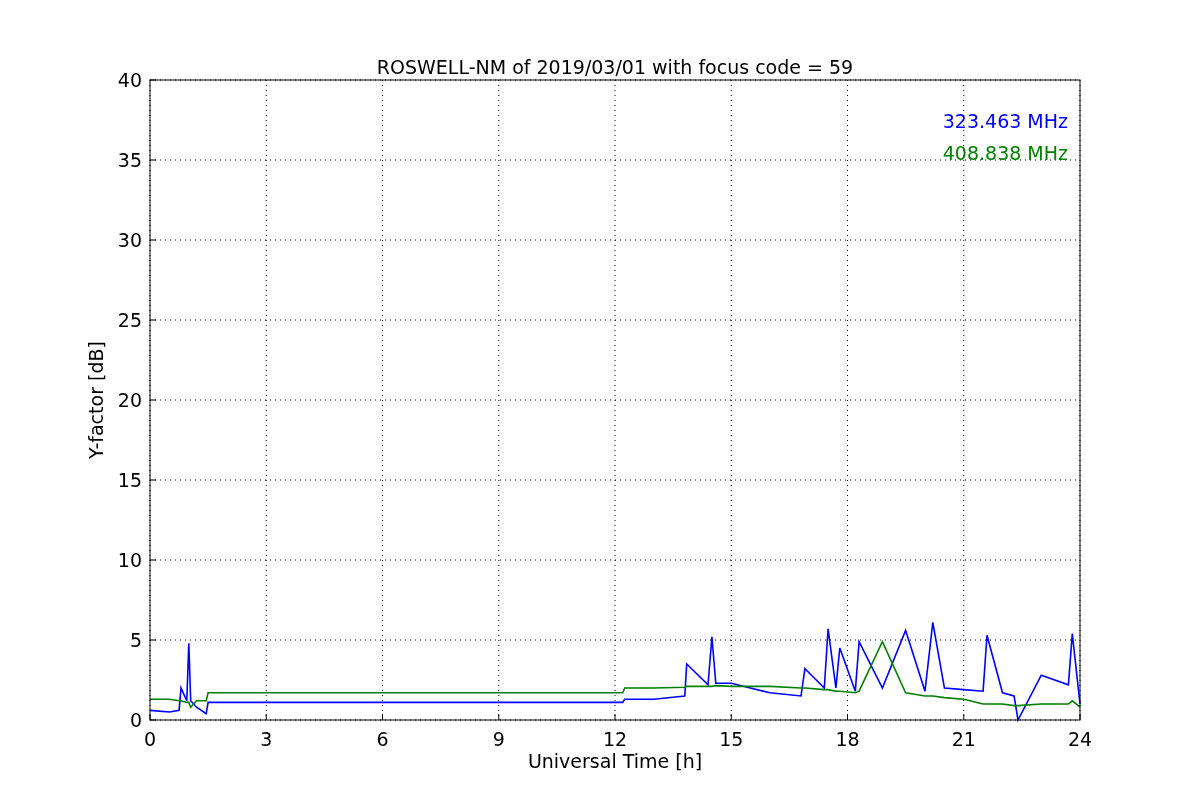 The image size is (1200, 800). Describe the element at coordinates (731, 739) in the screenshot. I see `x-tick-label: 15` at that location.